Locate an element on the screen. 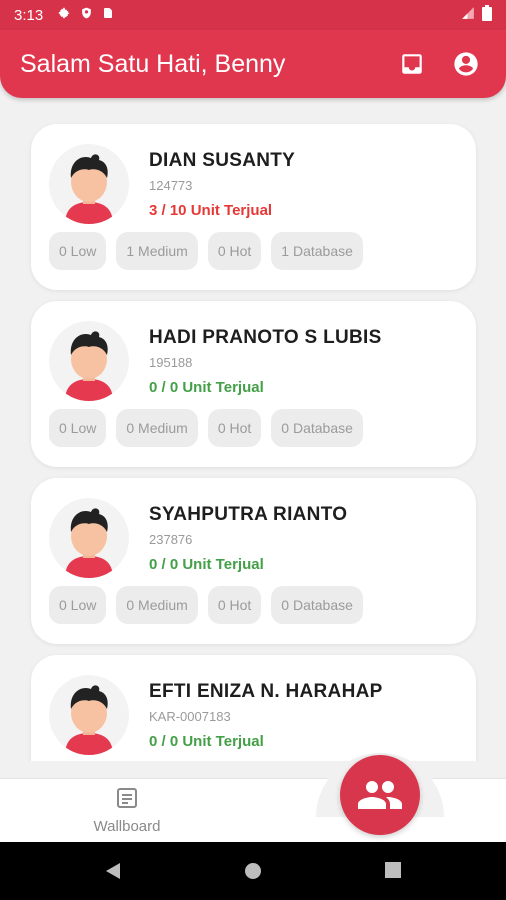 The width and height of the screenshot is (506, 900). status-bar: 3:13 is located at coordinates (253, 15).